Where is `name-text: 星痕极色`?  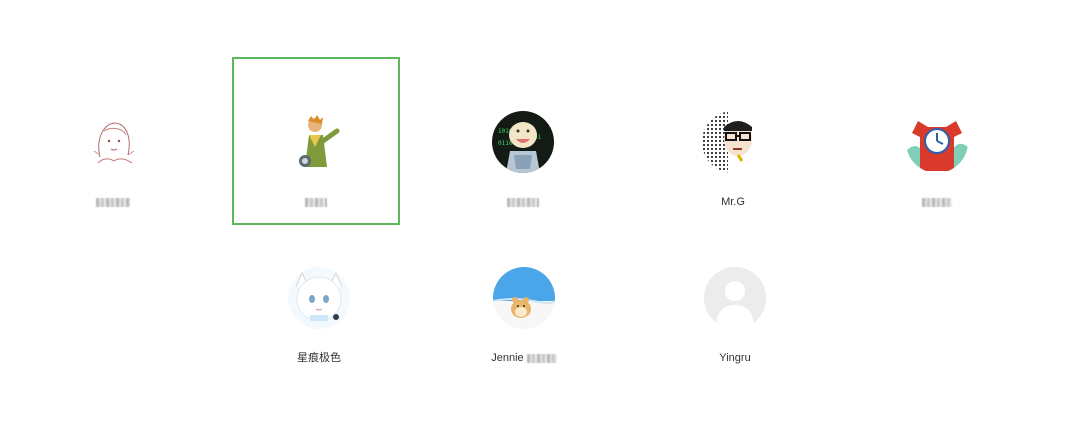
name-text: 星痕极色 is located at coordinates (319, 358).